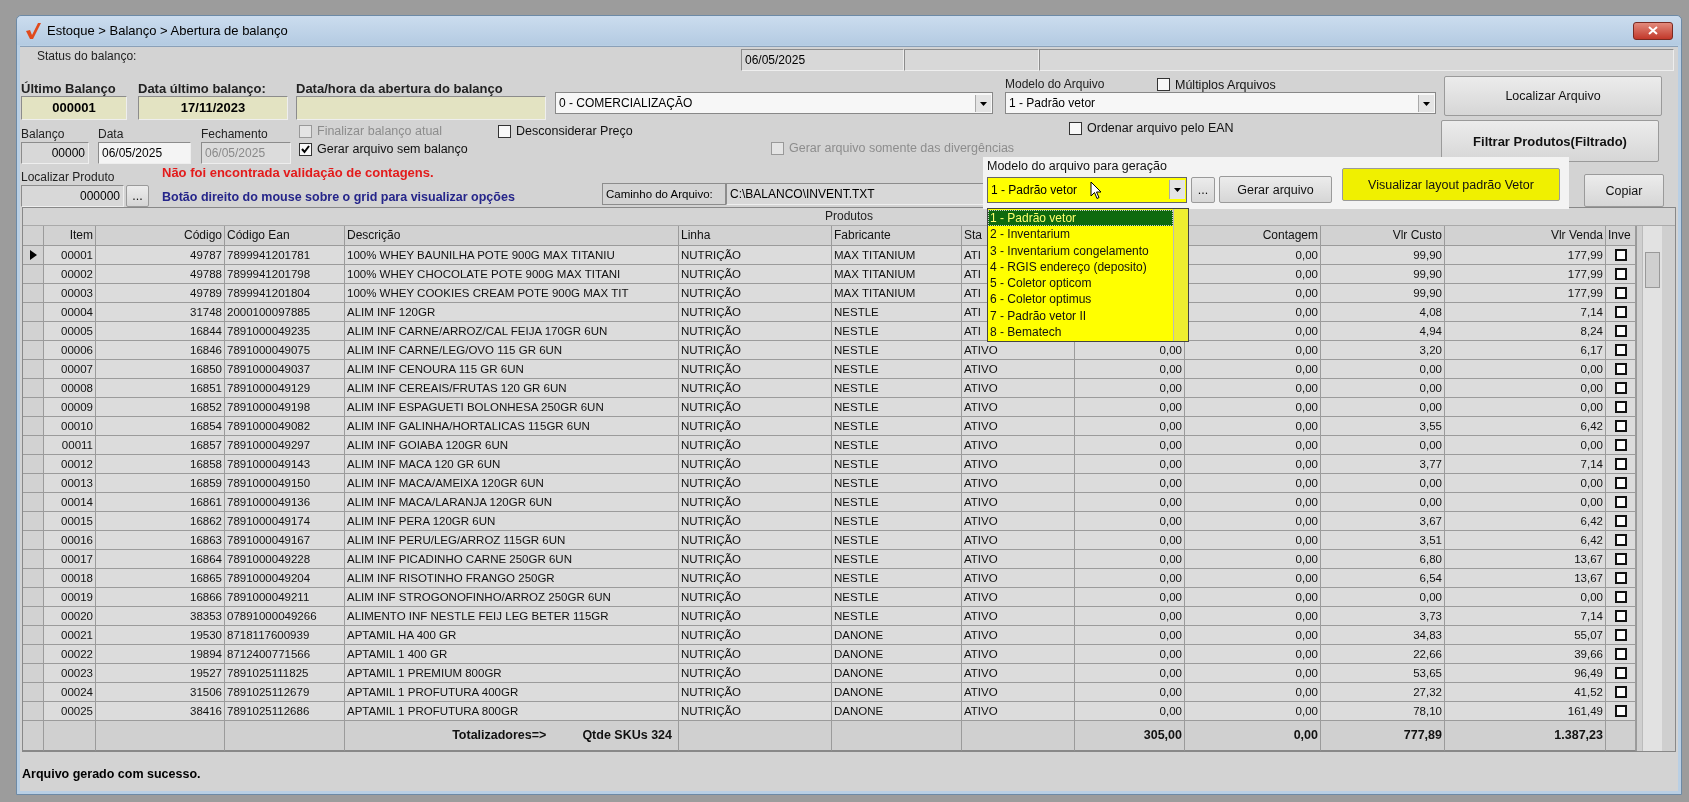 This screenshot has width=1689, height=802. Describe the element at coordinates (1550, 141) in the screenshot. I see `filter-products-button: Filtrar Produtos(Filtrado)` at that location.